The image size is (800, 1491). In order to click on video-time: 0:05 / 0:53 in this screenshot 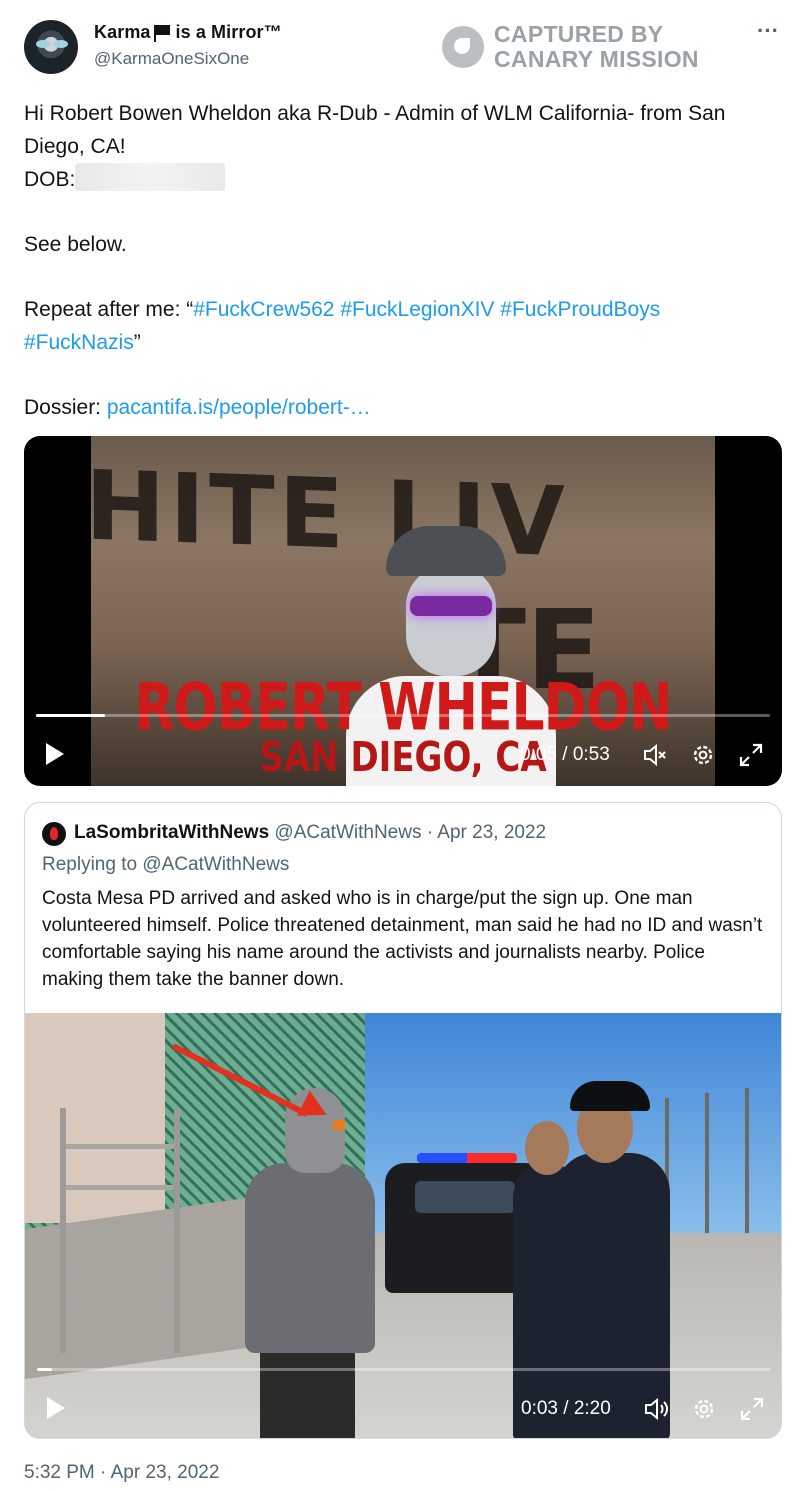, I will do `click(565, 754)`.